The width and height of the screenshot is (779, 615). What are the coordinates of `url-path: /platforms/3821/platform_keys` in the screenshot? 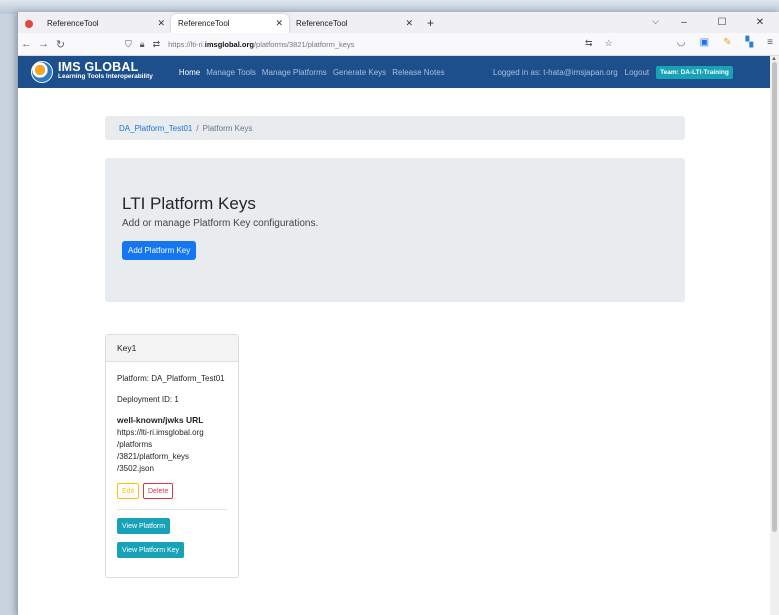 It's located at (304, 44).